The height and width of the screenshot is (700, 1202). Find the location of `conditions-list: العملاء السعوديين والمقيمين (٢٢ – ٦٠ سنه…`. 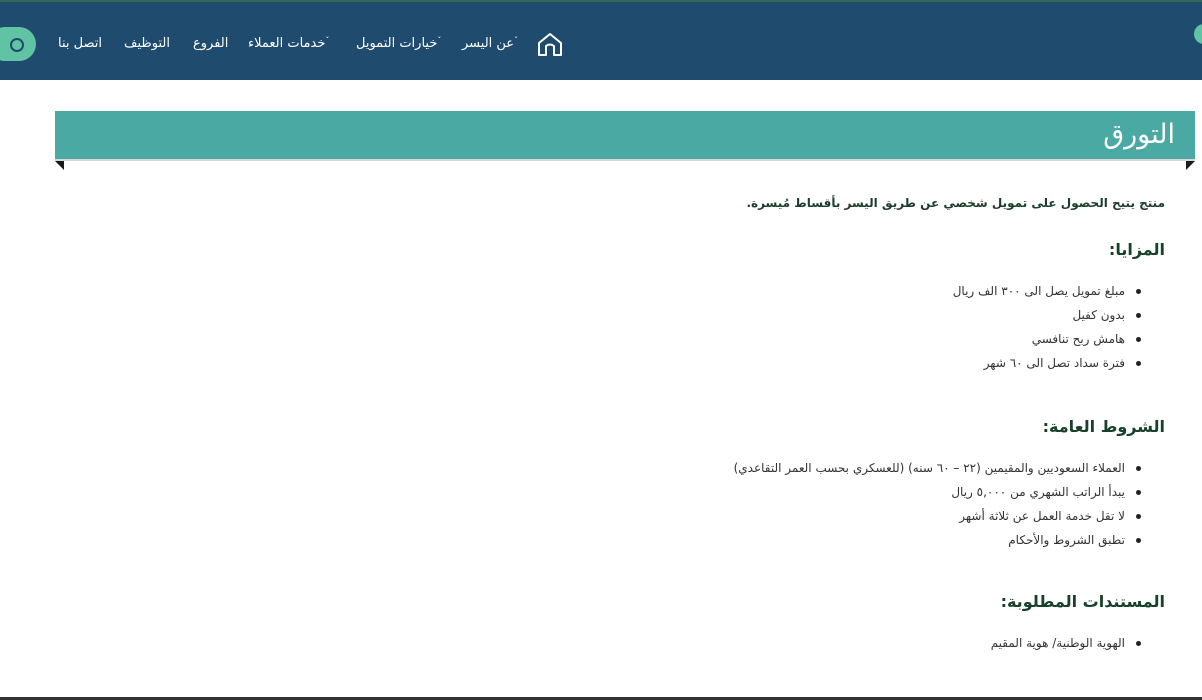

conditions-list: العملاء السعوديين والمقيمين (٢٢ – ٦٠ سنه… is located at coordinates (815, 504).